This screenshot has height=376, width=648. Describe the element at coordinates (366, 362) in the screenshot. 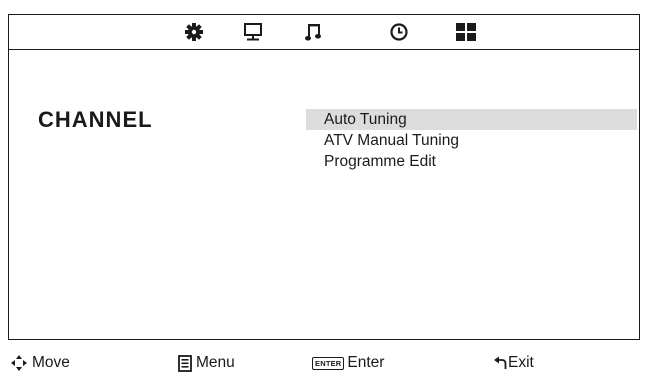

I see `hint-enter-label: Enter` at that location.